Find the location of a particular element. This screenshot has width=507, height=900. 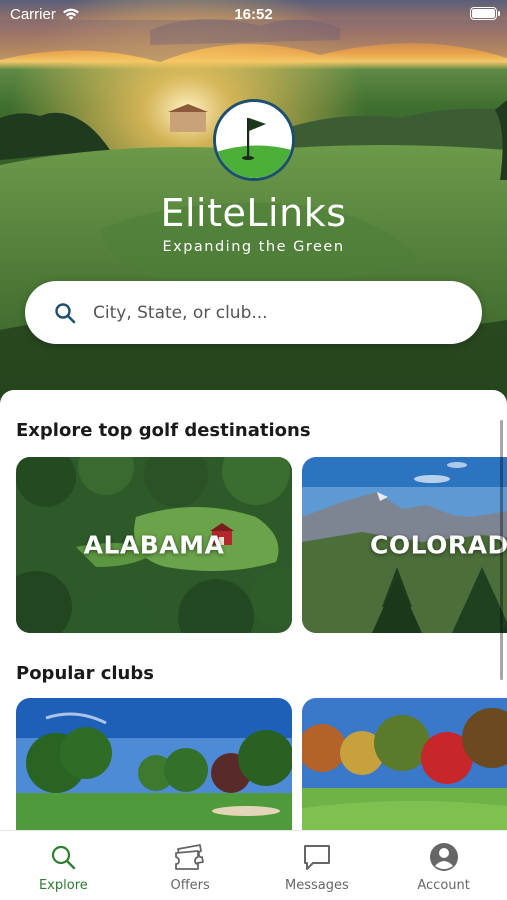

tab-account: Account is located at coordinates (443, 865).